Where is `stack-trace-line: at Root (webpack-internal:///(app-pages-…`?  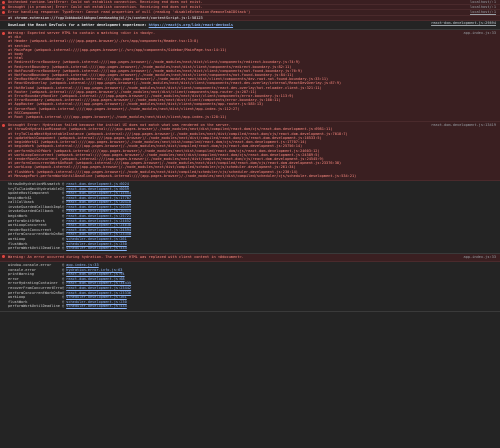
stack-trace-line: at Root (webpack-internal:///(app-pages-… is located at coordinates (250, 117).